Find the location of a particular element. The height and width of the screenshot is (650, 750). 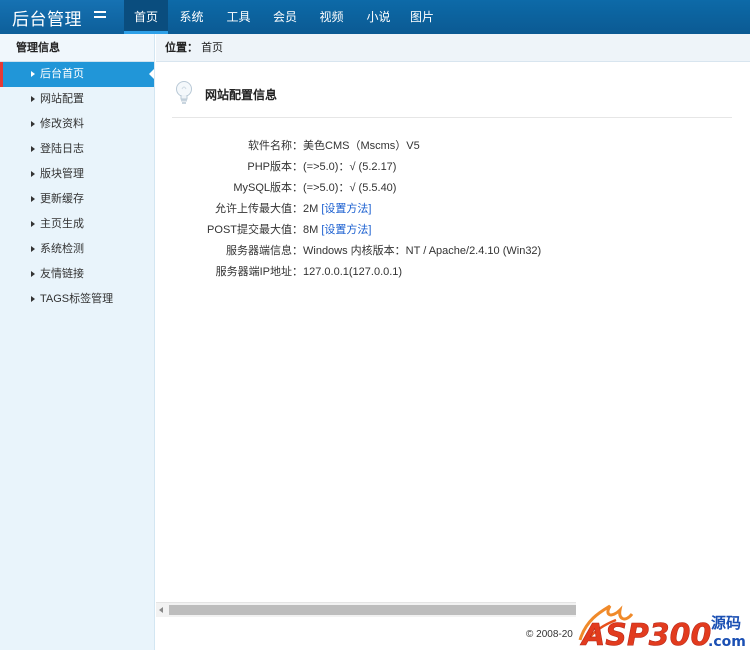

info-key: POST提交最大值： is located at coordinates (255, 230).